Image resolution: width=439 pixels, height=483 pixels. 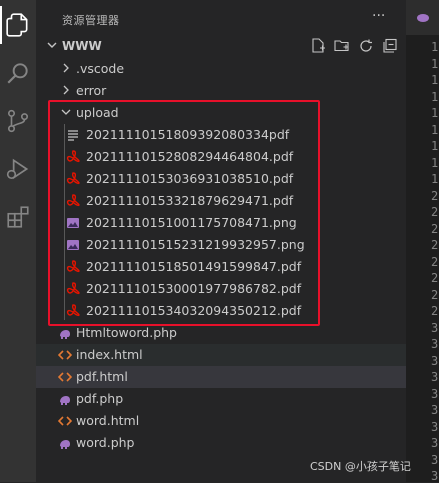 What do you see at coordinates (221, 421) in the screenshot?
I see `file-row: word.html` at bounding box center [221, 421].